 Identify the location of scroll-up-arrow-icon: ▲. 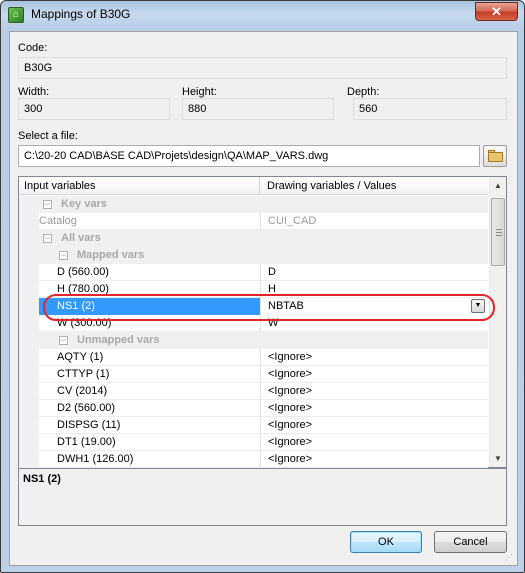
(498, 185).